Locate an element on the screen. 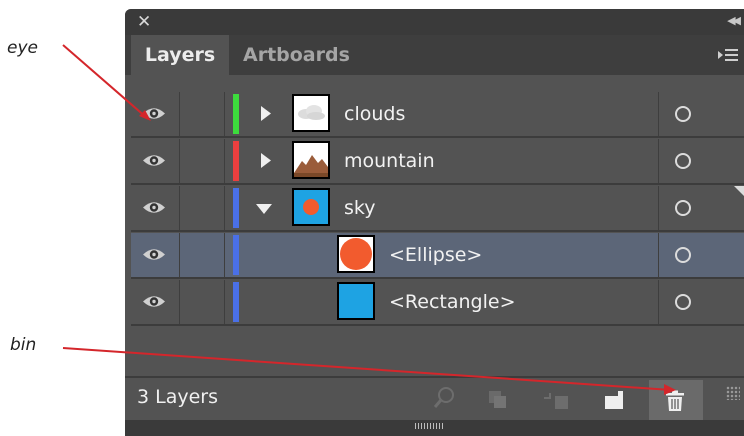 The width and height of the screenshot is (744, 436). layer-name: sky is located at coordinates (359, 208).